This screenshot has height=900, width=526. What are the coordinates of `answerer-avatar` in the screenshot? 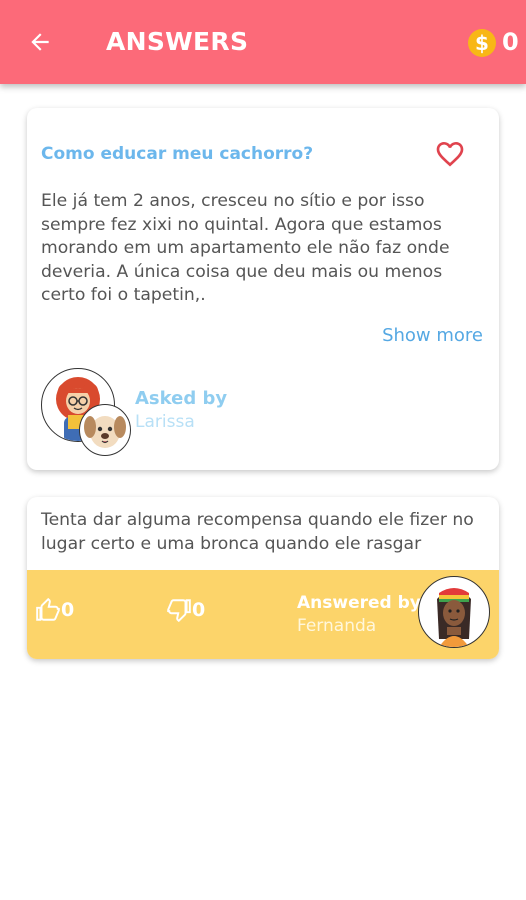 It's located at (454, 612).